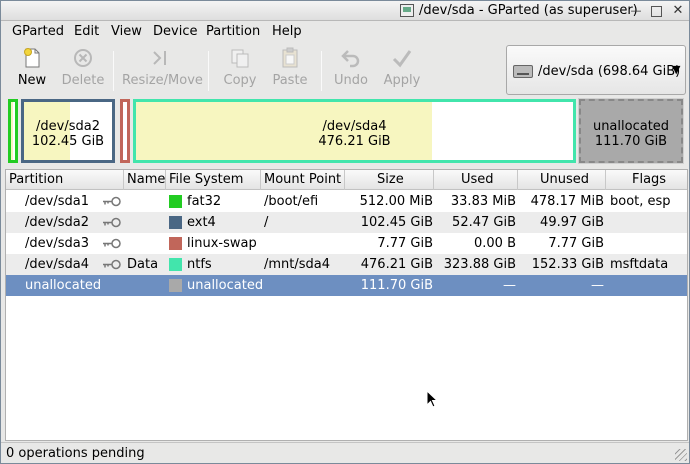  What do you see at coordinates (656, 11) in the screenshot?
I see `maximize-icon` at bounding box center [656, 11].